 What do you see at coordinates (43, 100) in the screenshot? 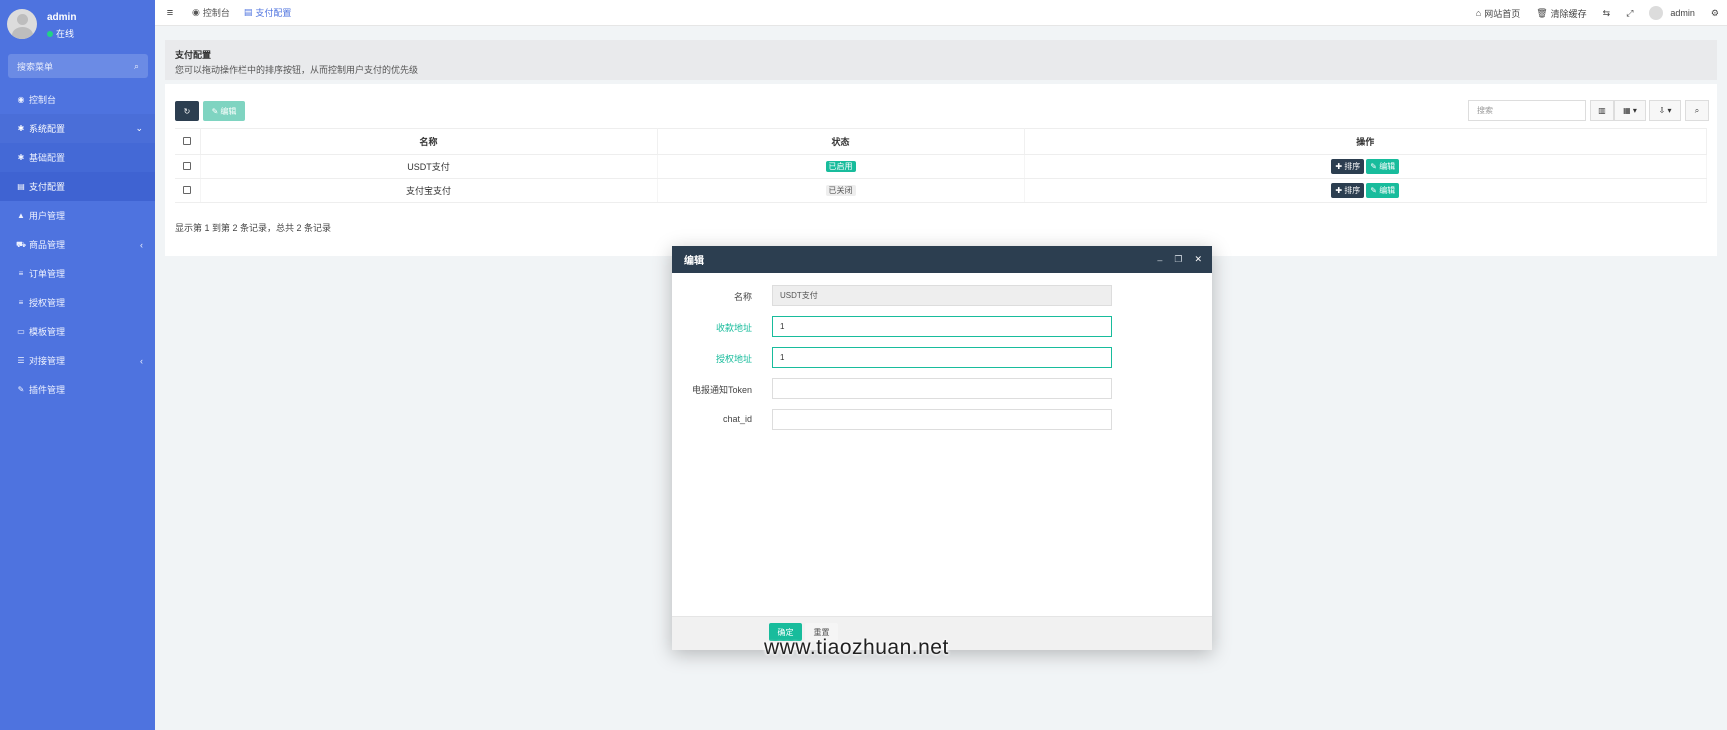
I see `sidebar-item-label: 控制台` at bounding box center [43, 100].